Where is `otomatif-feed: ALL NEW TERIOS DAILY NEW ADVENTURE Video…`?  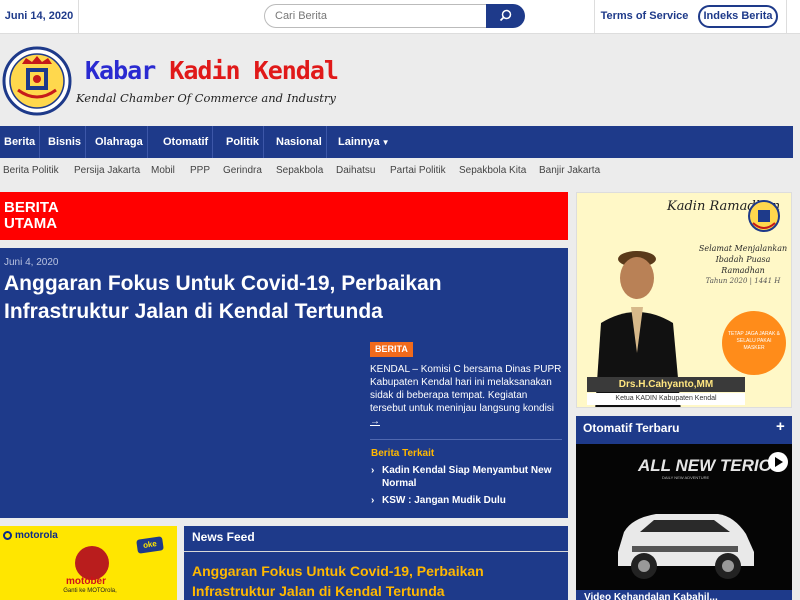
otomatif-feed: ALL NEW TERIOS DAILY NEW ADVENTURE Video… is located at coordinates (684, 521).